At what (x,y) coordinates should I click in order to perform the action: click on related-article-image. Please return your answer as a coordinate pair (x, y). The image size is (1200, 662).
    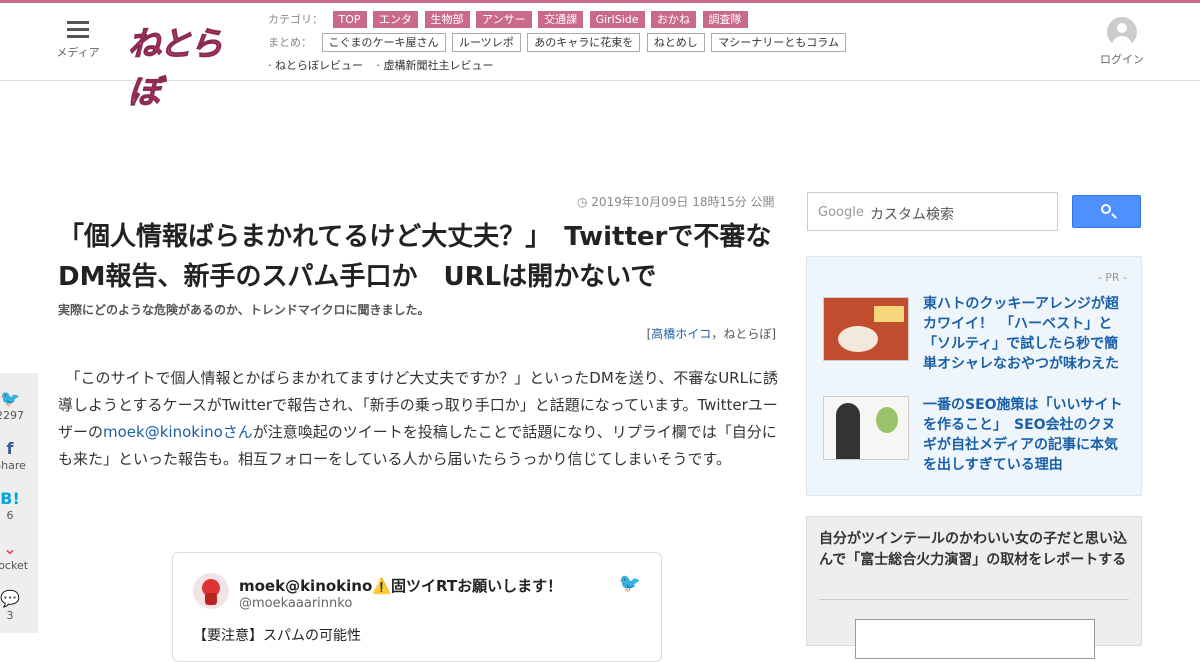
    Looking at the image, I should click on (975, 639).